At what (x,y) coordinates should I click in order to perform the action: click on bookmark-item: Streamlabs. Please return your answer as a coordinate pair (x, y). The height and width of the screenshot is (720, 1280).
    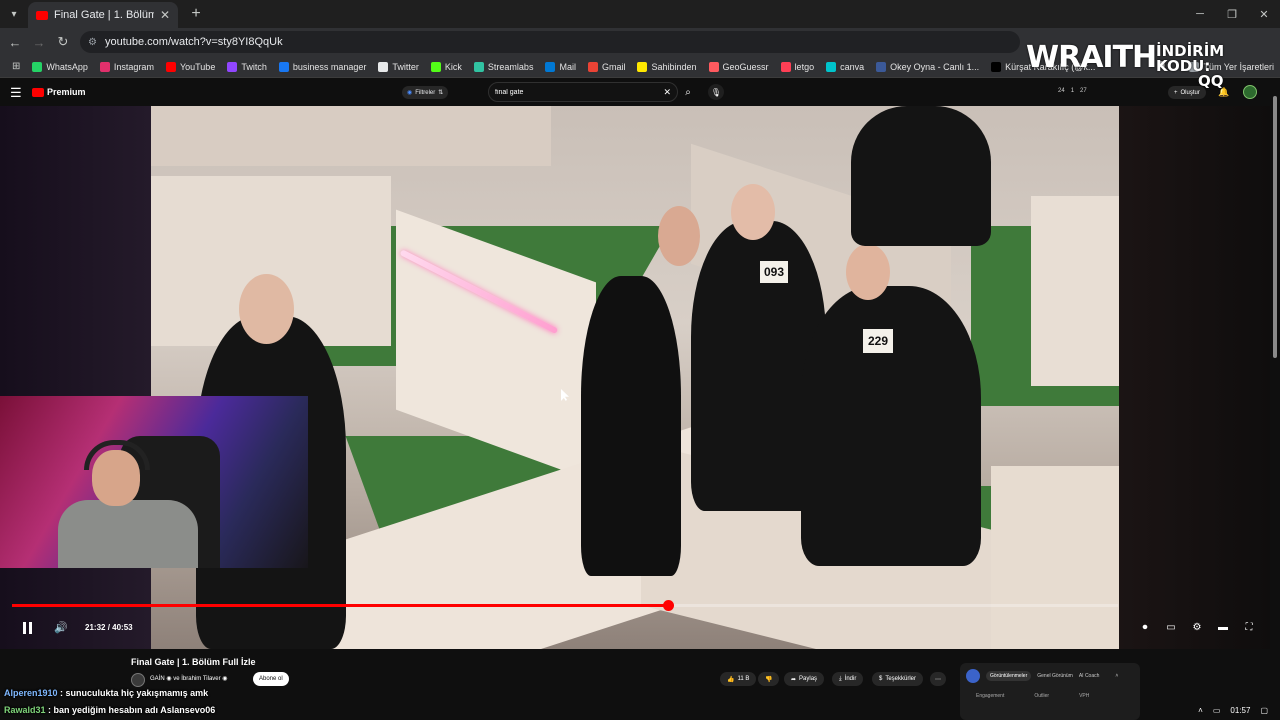
    Looking at the image, I should click on (504, 67).